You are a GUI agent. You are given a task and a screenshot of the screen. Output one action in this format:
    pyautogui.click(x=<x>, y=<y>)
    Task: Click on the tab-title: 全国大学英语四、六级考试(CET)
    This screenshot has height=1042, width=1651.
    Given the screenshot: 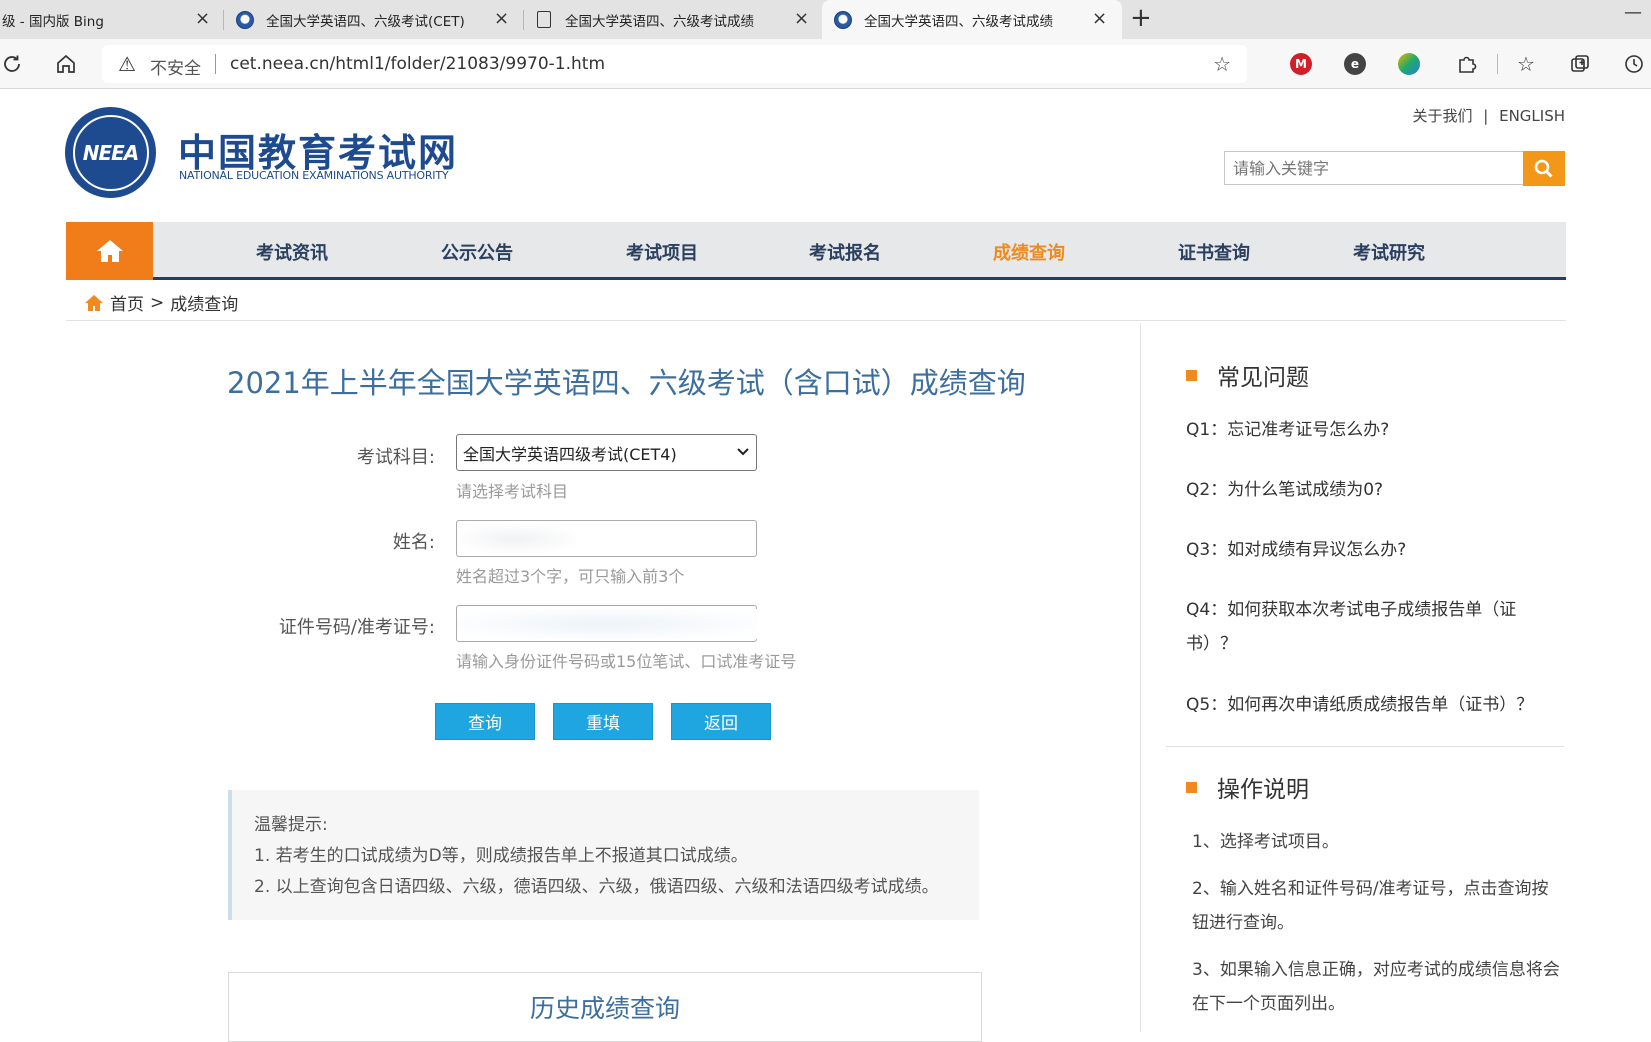 What is the action you would take?
    pyautogui.click(x=365, y=21)
    